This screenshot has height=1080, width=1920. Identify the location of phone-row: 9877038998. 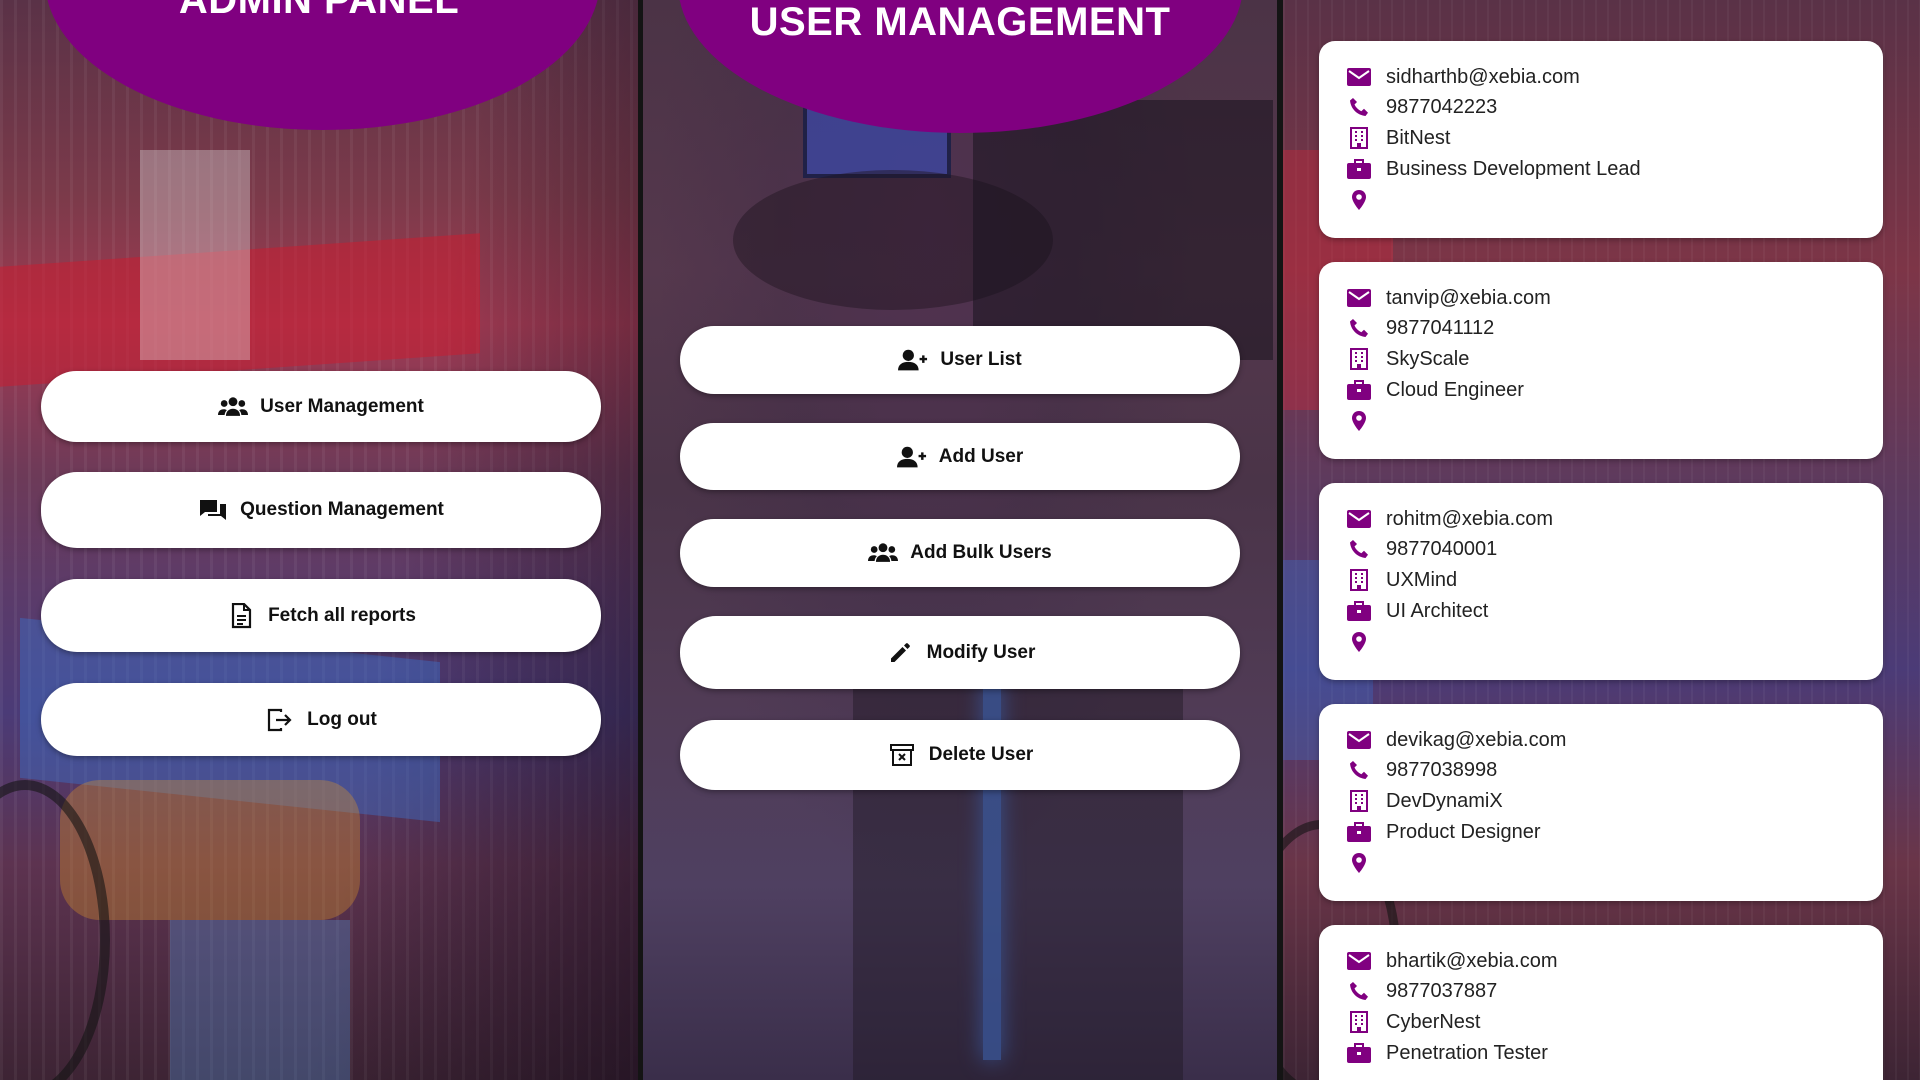
(1601, 770).